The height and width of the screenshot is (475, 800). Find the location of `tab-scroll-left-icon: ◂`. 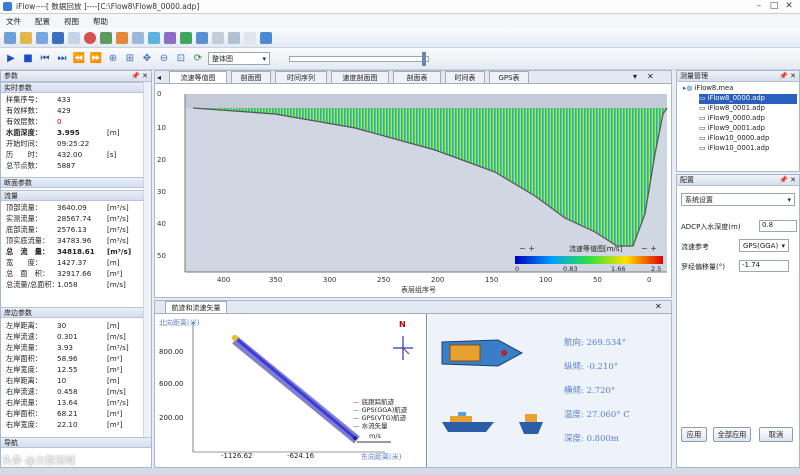

tab-scroll-left-icon: ◂ is located at coordinates (159, 77).